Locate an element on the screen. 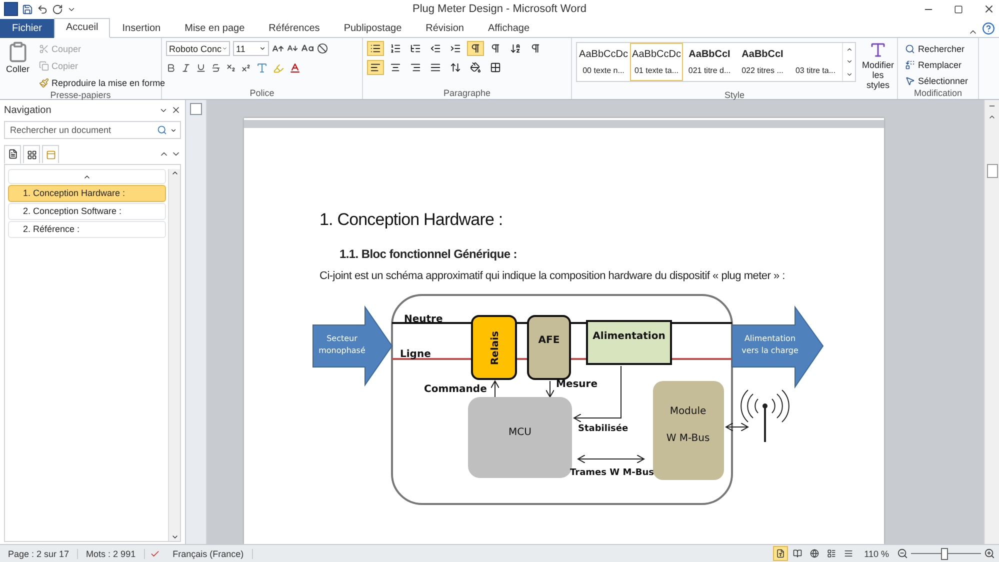  font-size-field: 11 is located at coordinates (251, 48).